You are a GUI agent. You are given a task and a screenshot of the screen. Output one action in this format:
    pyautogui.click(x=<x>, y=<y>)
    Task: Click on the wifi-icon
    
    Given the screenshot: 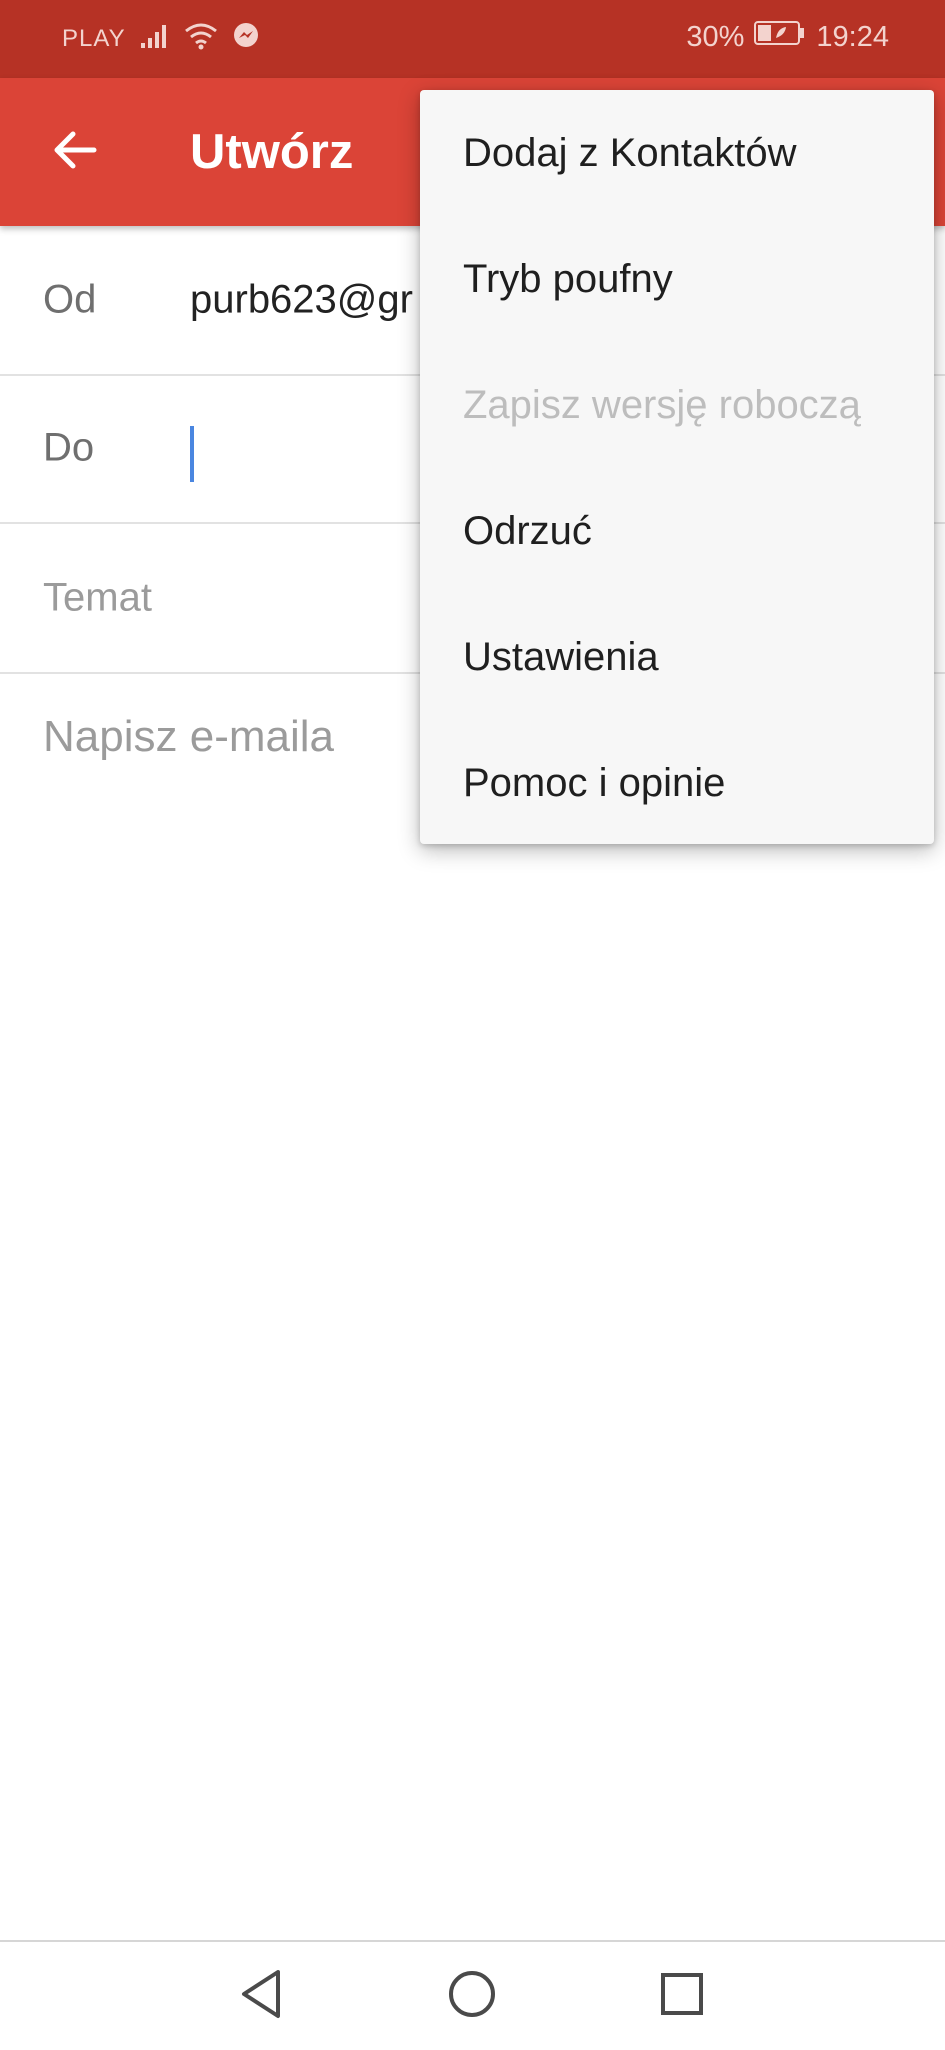 What is the action you would take?
    pyautogui.click(x=201, y=38)
    